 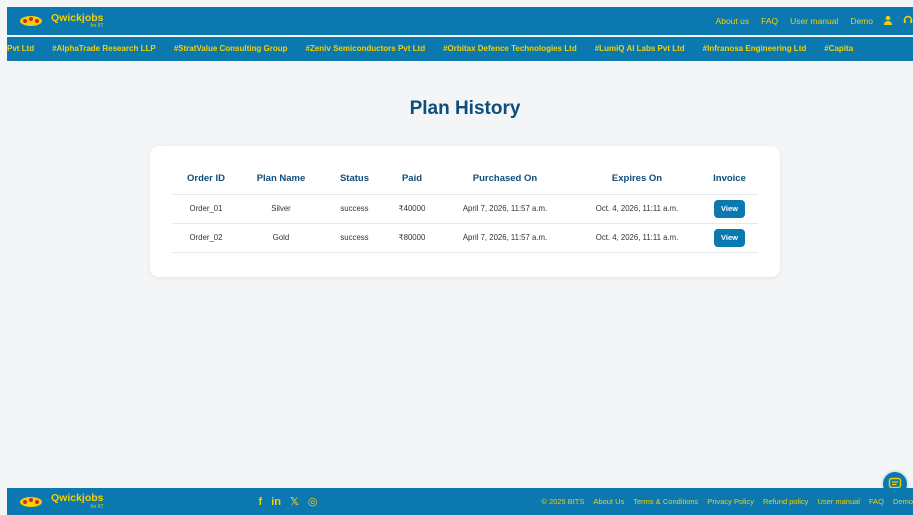 What do you see at coordinates (281, 179) in the screenshot?
I see `col-plan-name: Plan Name` at bounding box center [281, 179].